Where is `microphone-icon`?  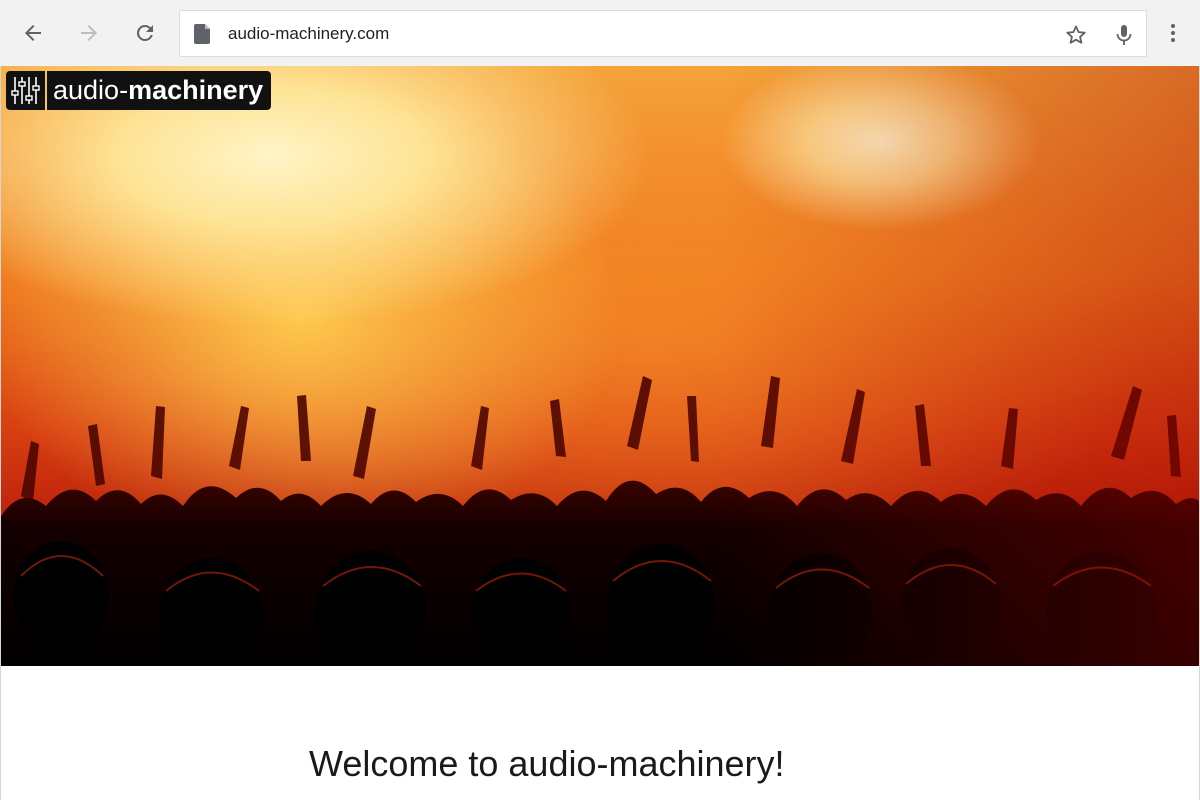
microphone-icon is located at coordinates (1124, 35).